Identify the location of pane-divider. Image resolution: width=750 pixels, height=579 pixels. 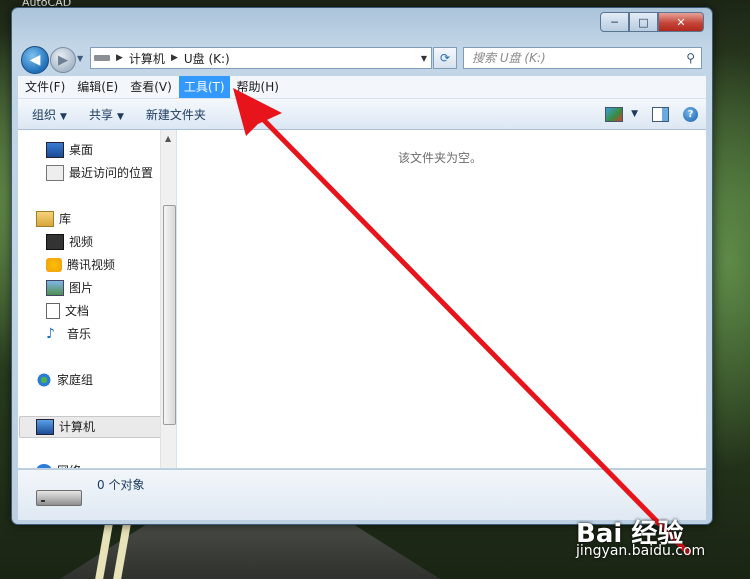
(176, 299).